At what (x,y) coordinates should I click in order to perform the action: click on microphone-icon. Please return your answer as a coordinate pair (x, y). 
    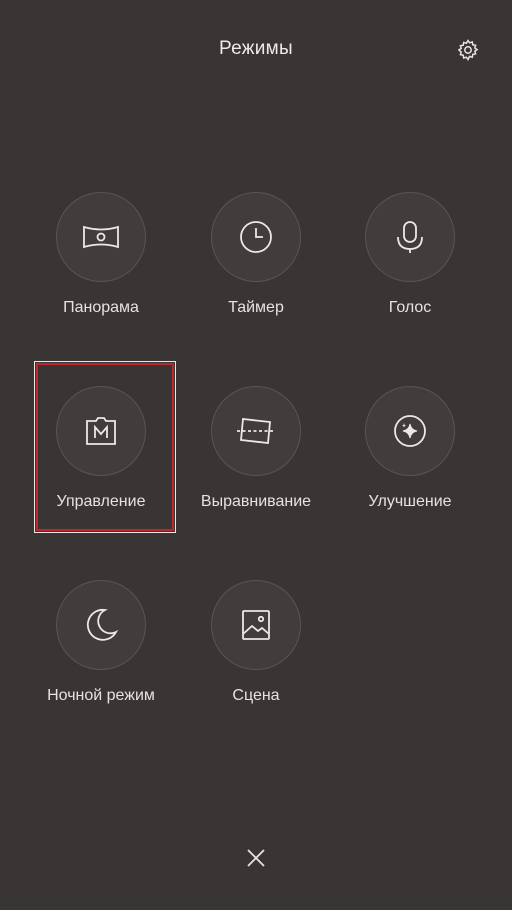
    Looking at the image, I should click on (410, 237).